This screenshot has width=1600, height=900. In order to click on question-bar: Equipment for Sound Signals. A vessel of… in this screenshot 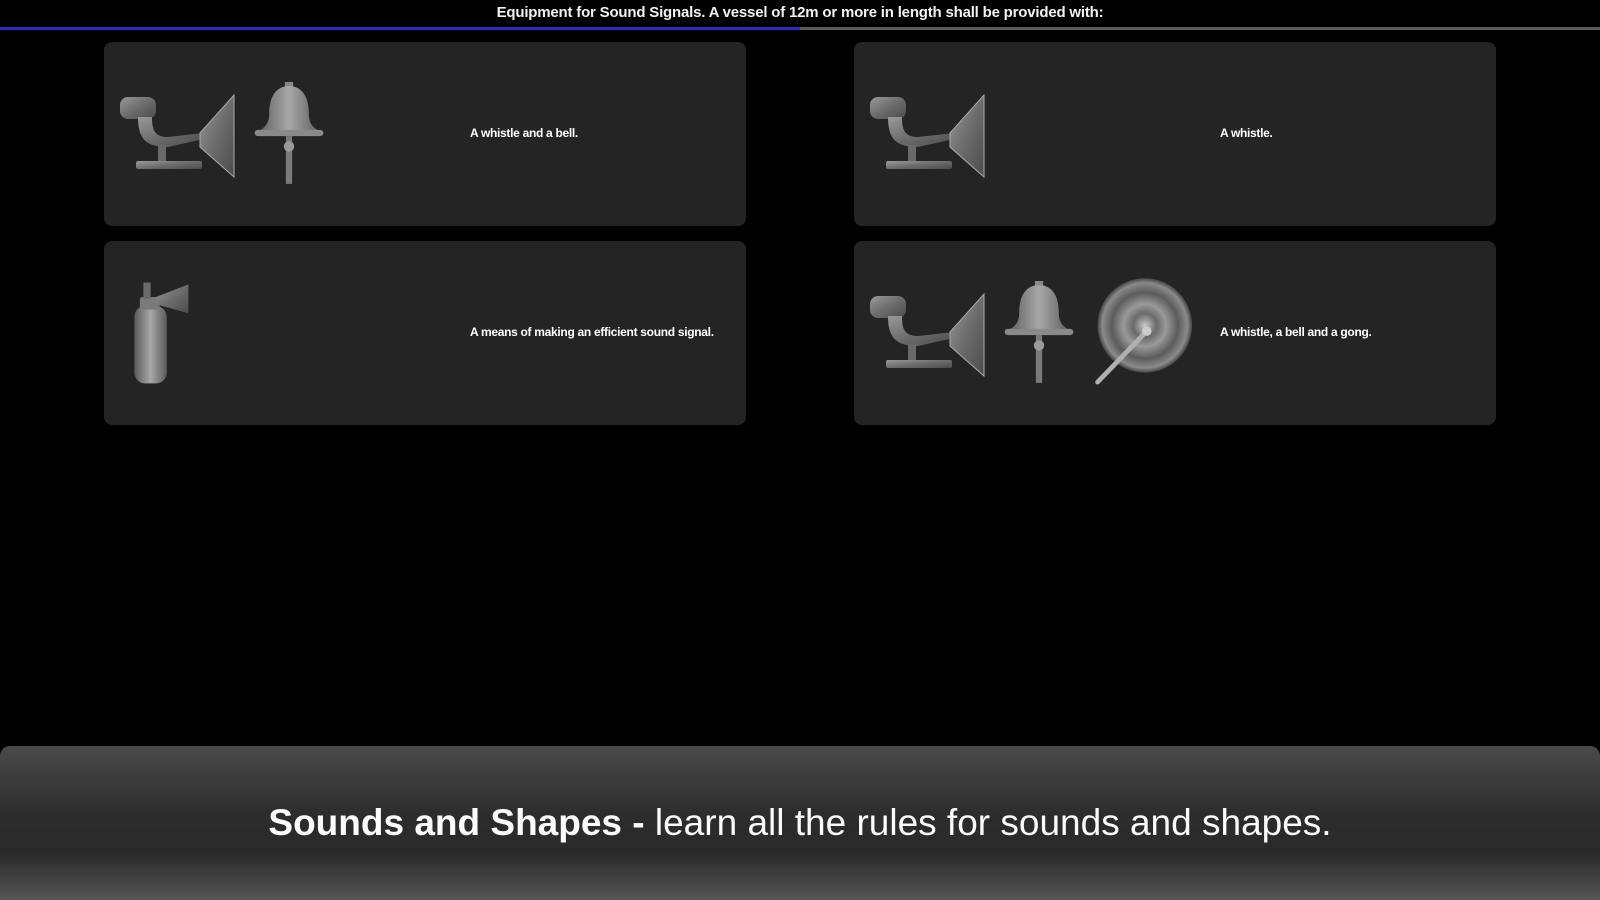, I will do `click(800, 15)`.